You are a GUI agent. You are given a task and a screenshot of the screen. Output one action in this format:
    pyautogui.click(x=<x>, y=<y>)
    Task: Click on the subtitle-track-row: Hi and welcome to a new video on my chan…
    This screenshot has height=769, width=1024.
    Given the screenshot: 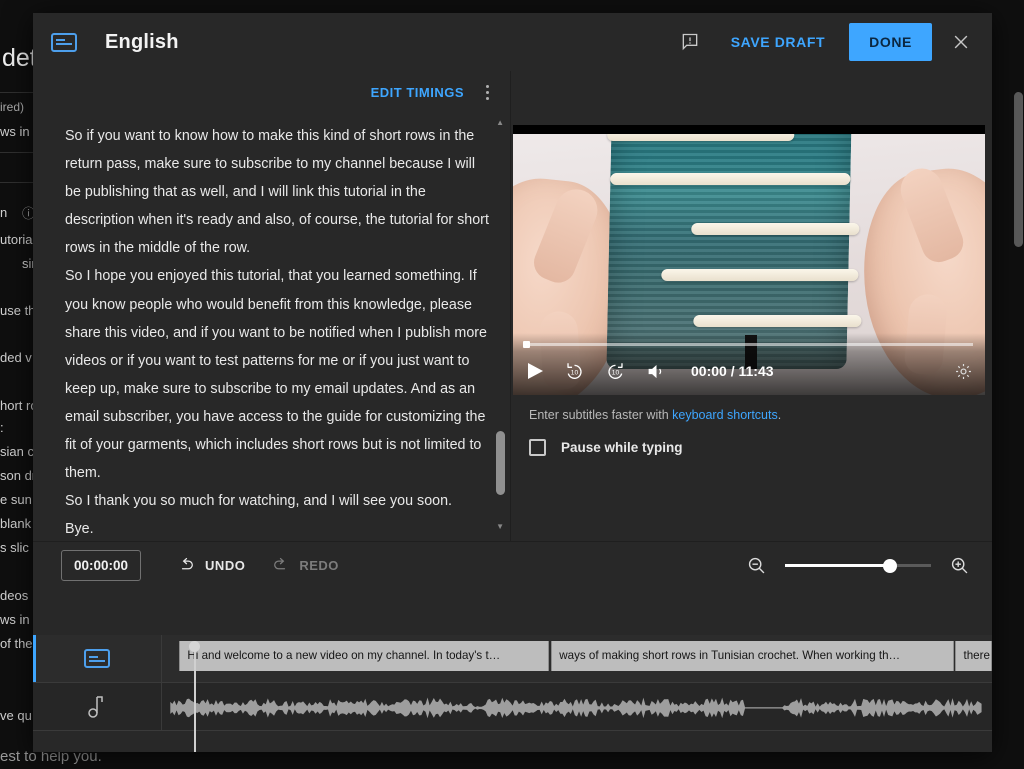 What is the action you would take?
    pyautogui.click(x=512, y=659)
    